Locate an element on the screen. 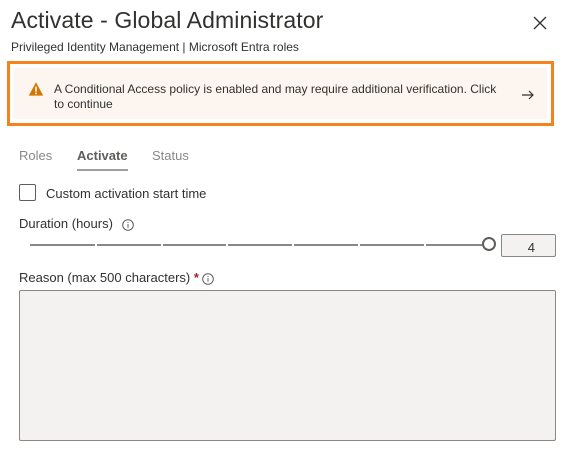 Image resolution: width=570 pixels, height=462 pixels. duration-label: Duration (hours) is located at coordinates (66, 223).